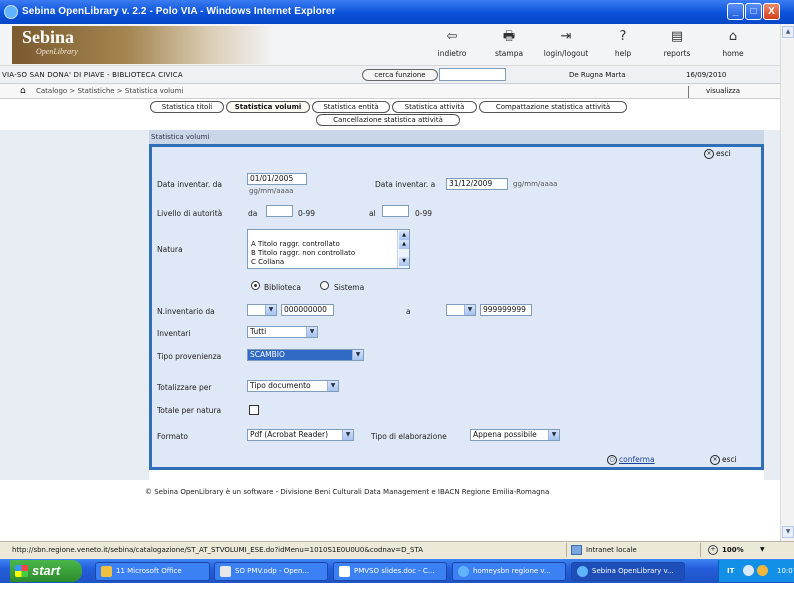  I want to click on help-icon: ?, so click(623, 36).